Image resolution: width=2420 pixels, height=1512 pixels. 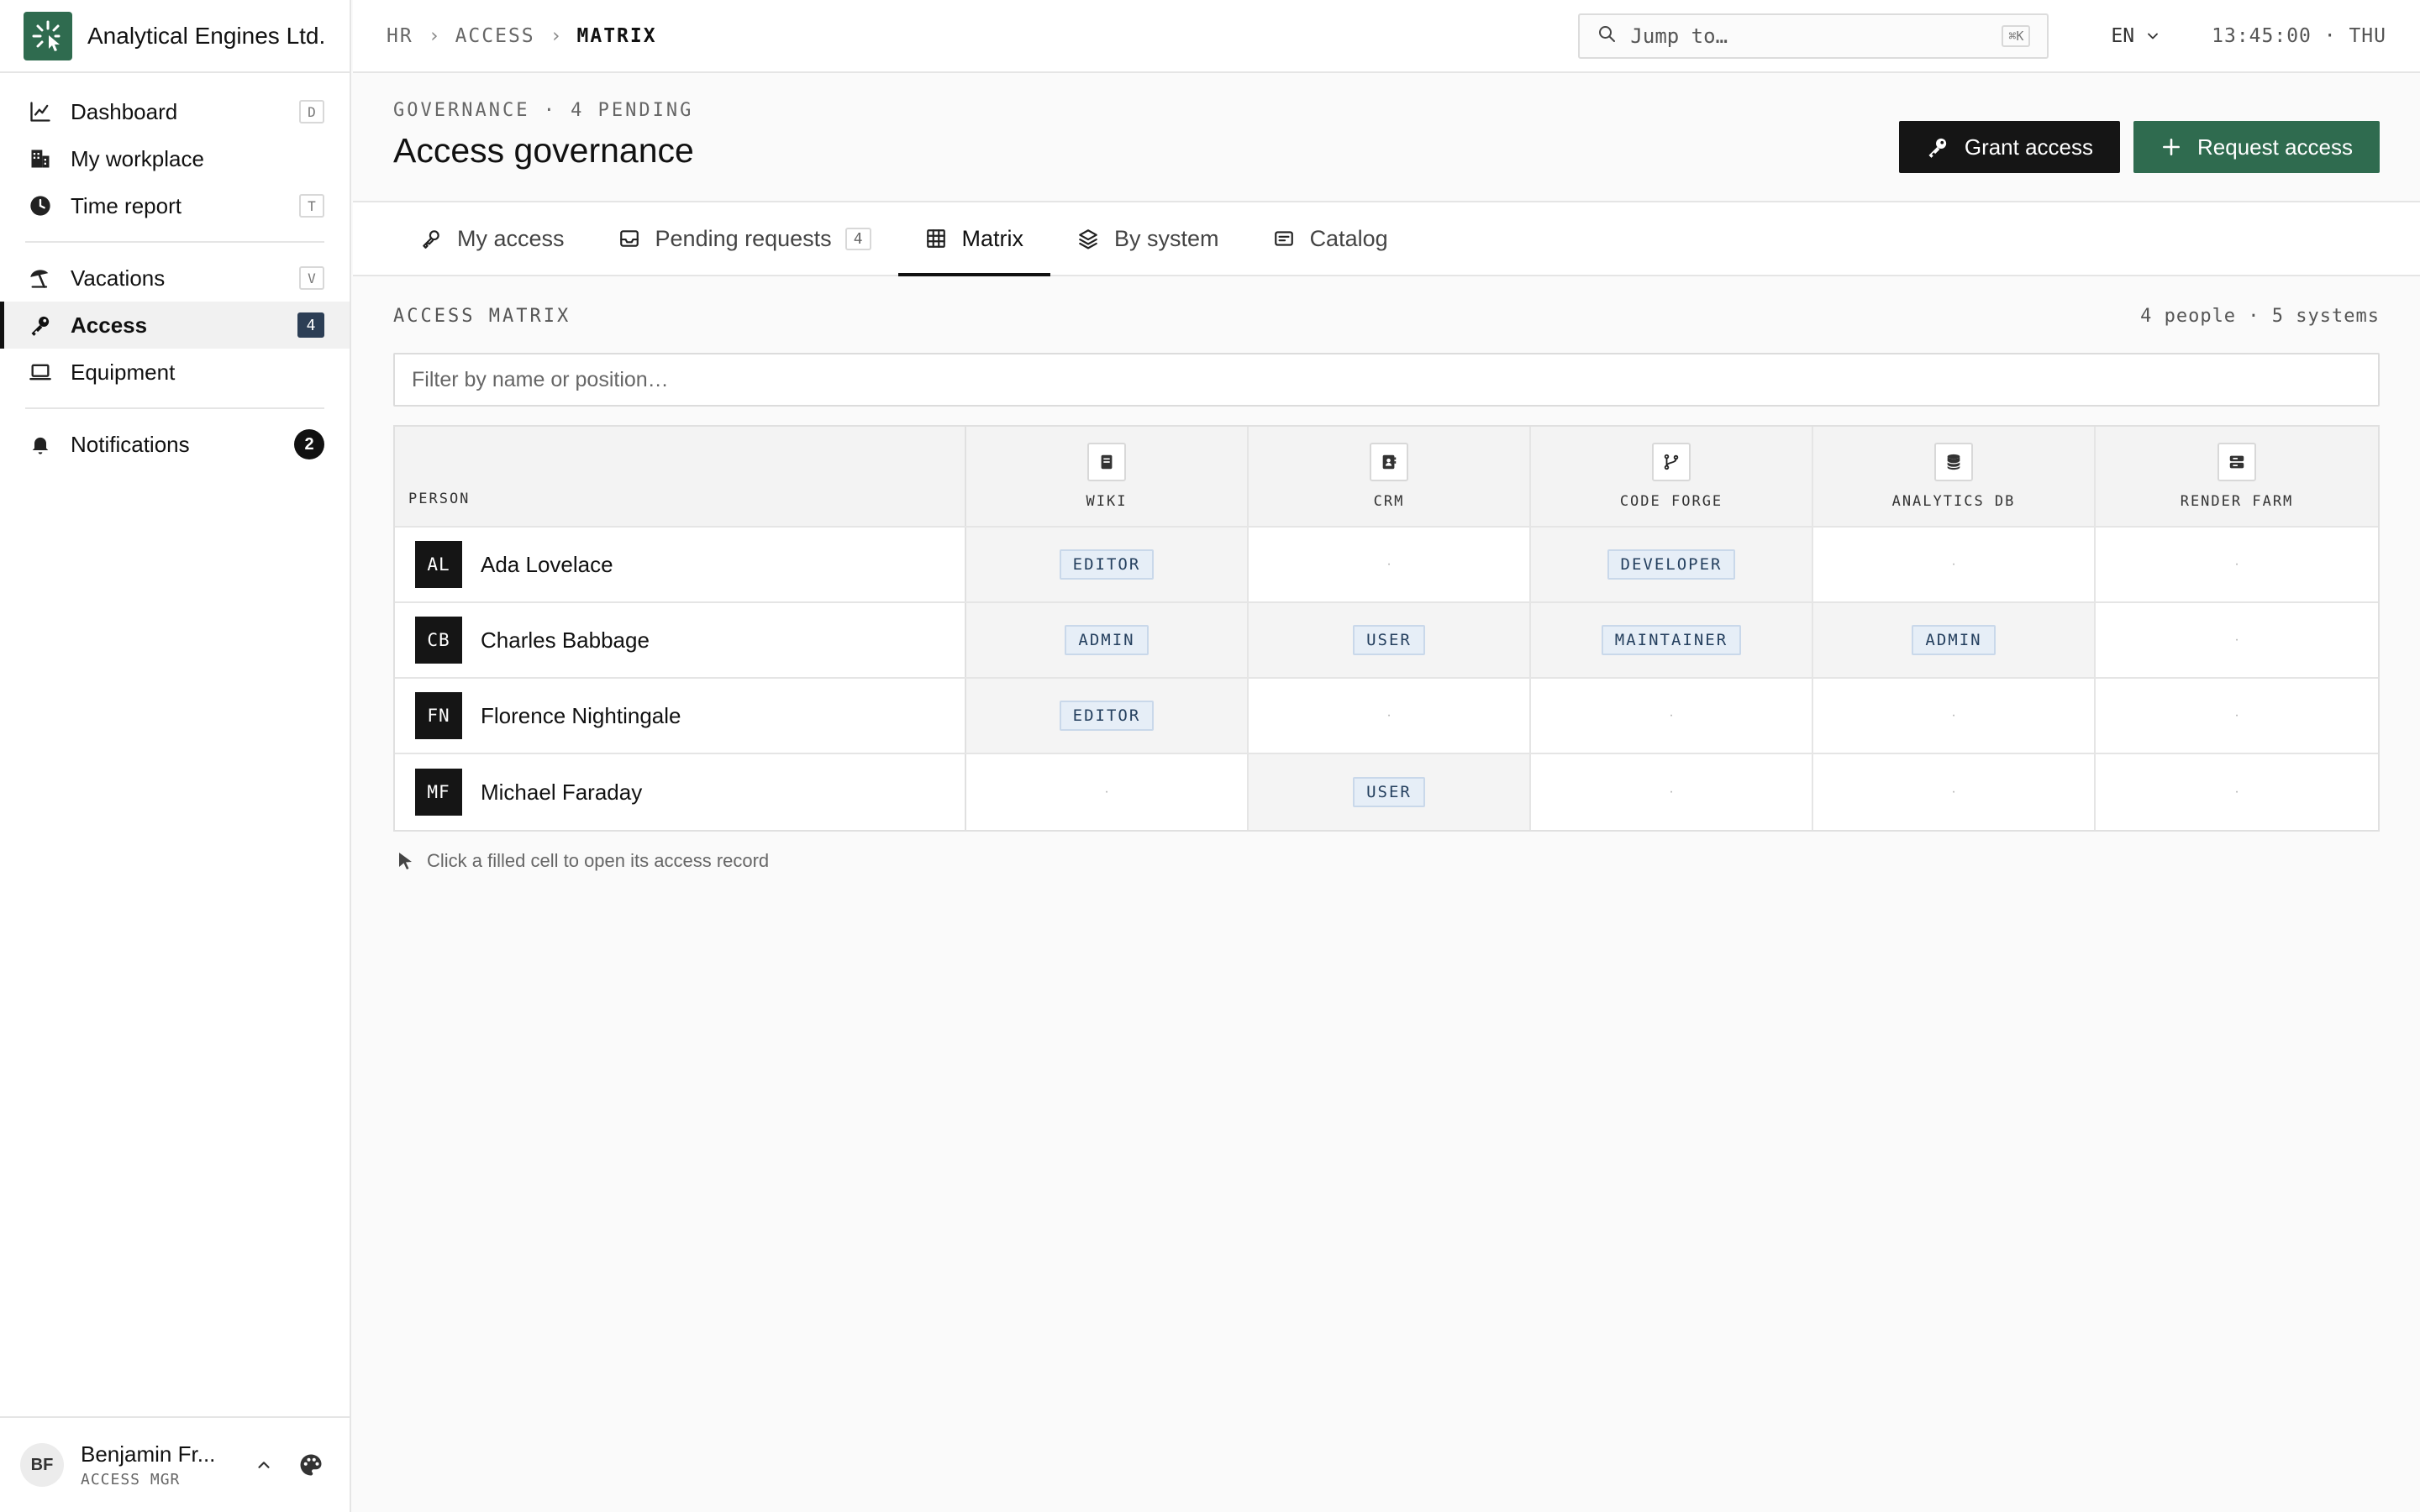 What do you see at coordinates (1284, 238) in the screenshot?
I see `catalog-icon` at bounding box center [1284, 238].